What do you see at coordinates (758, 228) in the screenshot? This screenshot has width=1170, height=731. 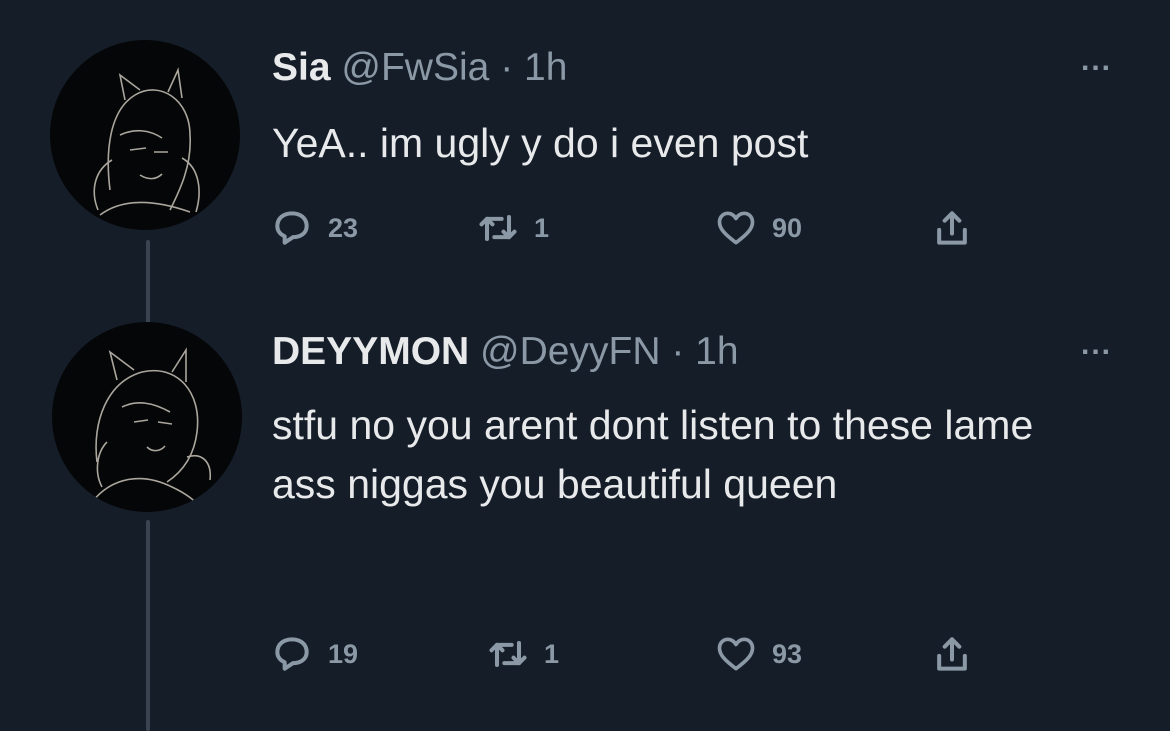 I see `like-button: 90` at bounding box center [758, 228].